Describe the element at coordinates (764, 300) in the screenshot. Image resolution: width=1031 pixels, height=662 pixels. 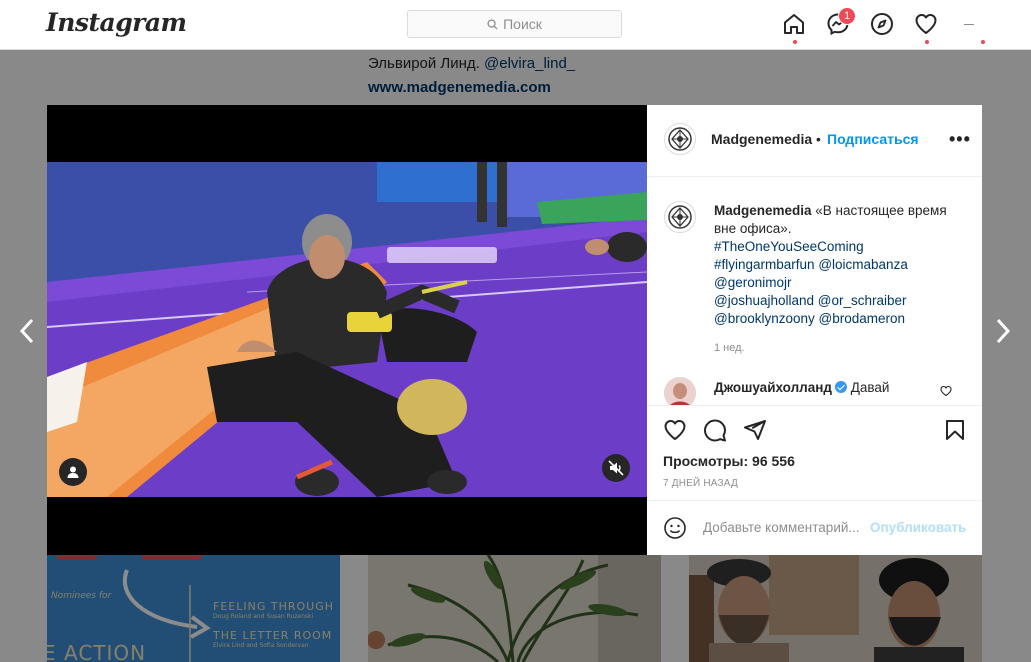
I see `mention-link: @joshuajholland` at that location.